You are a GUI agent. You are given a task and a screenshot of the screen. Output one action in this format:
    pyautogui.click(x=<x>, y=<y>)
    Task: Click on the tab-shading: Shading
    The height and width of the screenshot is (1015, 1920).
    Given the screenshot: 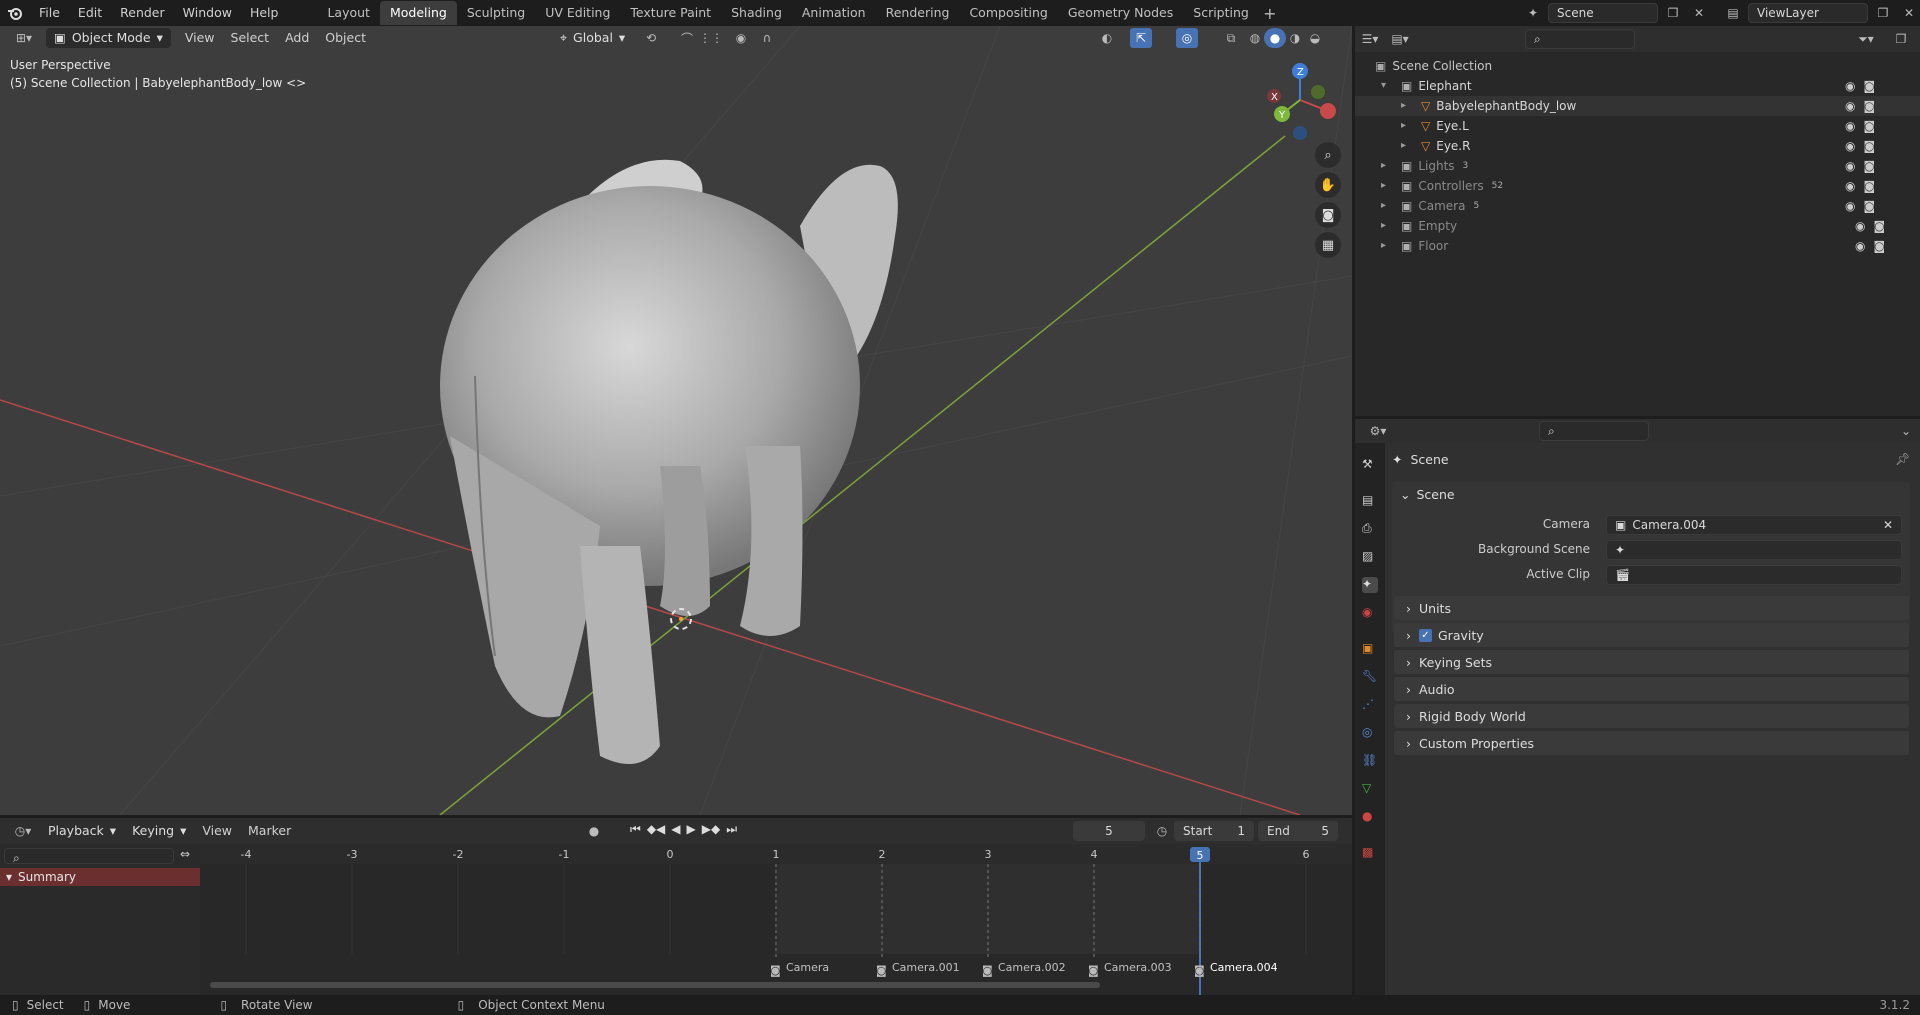 What is the action you would take?
    pyautogui.click(x=756, y=13)
    